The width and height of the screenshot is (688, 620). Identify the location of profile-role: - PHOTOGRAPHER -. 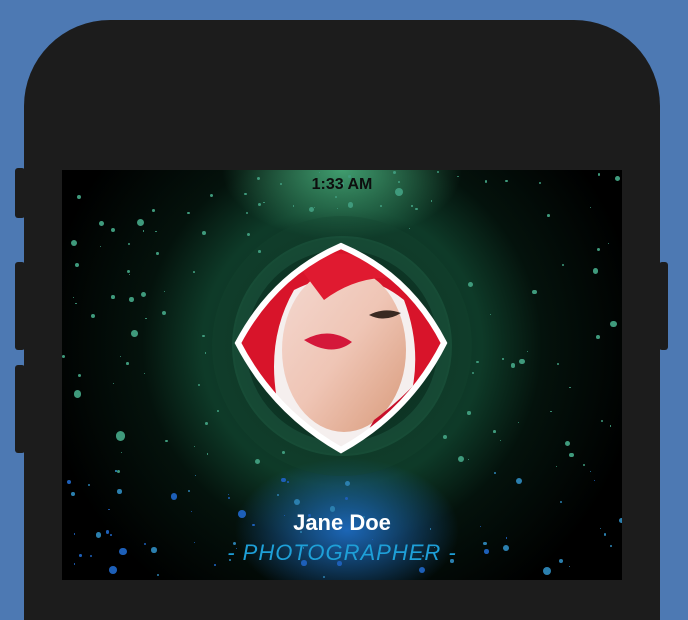
(342, 552).